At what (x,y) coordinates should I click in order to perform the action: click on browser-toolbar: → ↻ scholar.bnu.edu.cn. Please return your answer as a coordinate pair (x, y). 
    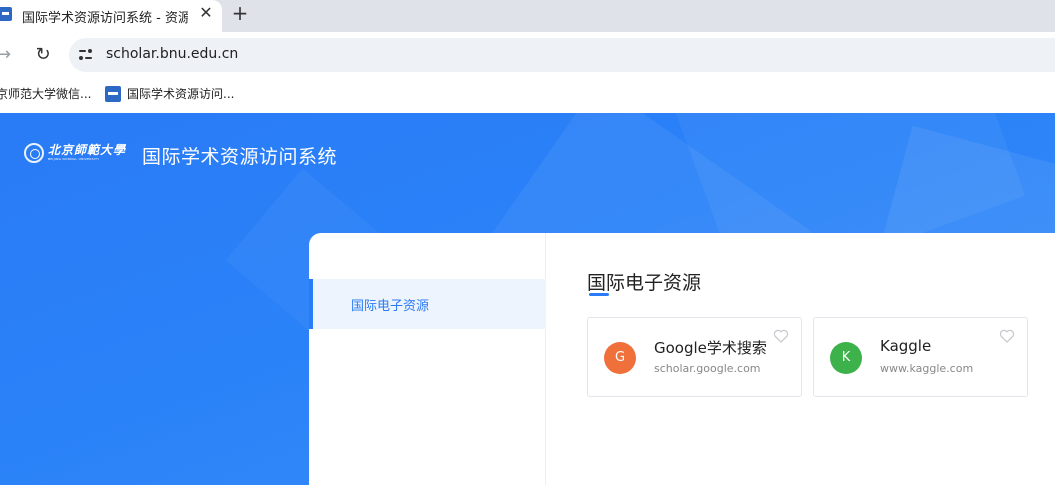
    Looking at the image, I should click on (527, 55).